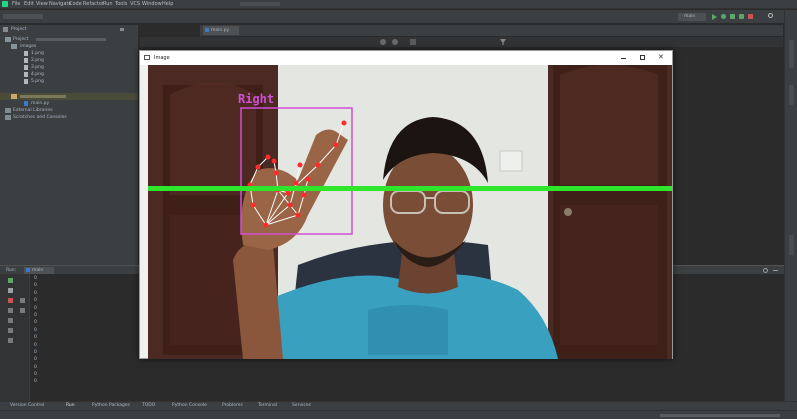 The height and width of the screenshot is (419, 797). What do you see at coordinates (37, 67) in the screenshot?
I see `tree-item-label: 3.png` at bounding box center [37, 67].